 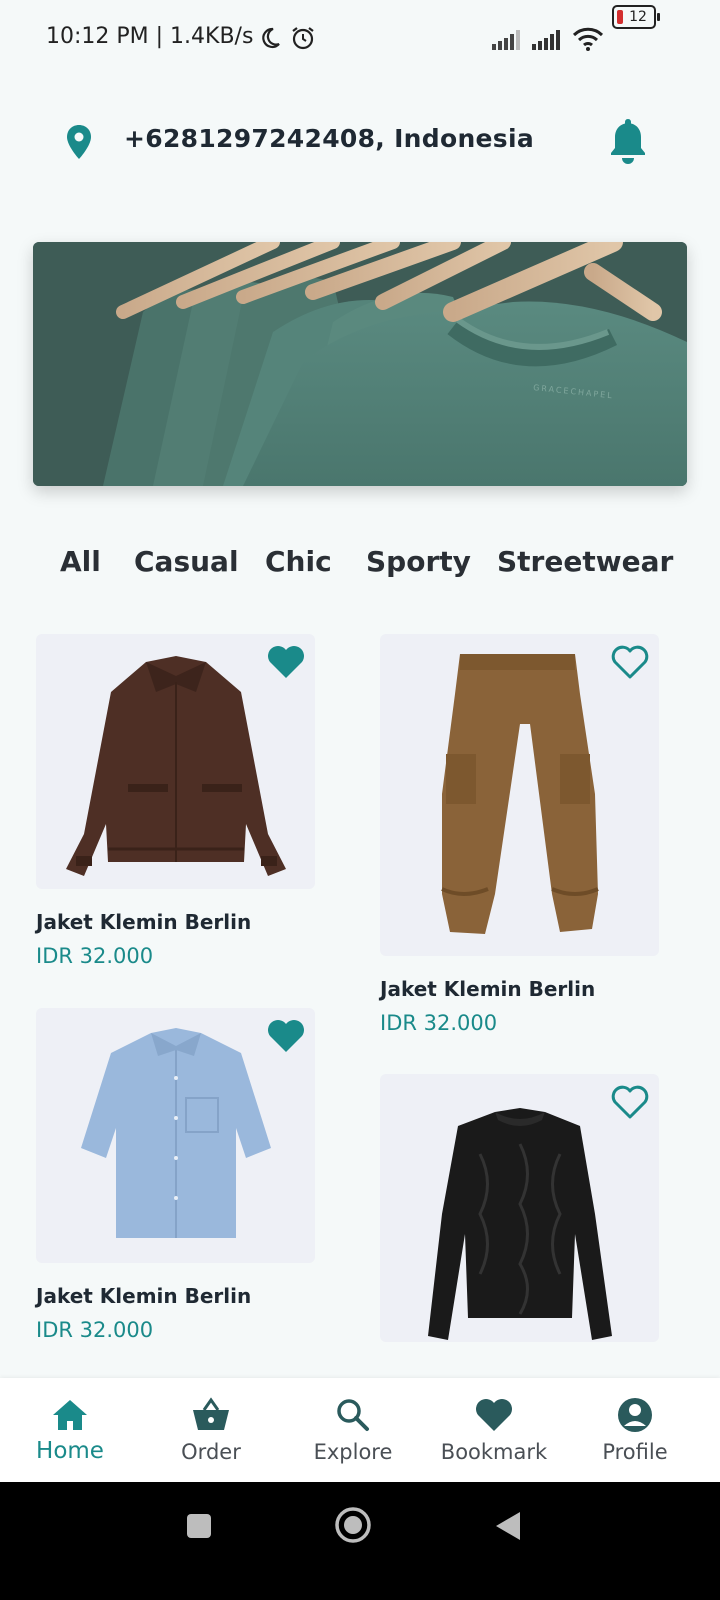 What do you see at coordinates (635, 1415) in the screenshot?
I see `profile-icon` at bounding box center [635, 1415].